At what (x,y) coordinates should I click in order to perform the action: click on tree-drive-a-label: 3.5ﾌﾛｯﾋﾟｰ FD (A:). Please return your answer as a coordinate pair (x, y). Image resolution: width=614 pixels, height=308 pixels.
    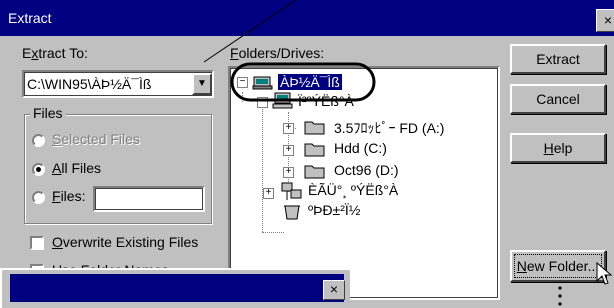
    Looking at the image, I should click on (389, 128).